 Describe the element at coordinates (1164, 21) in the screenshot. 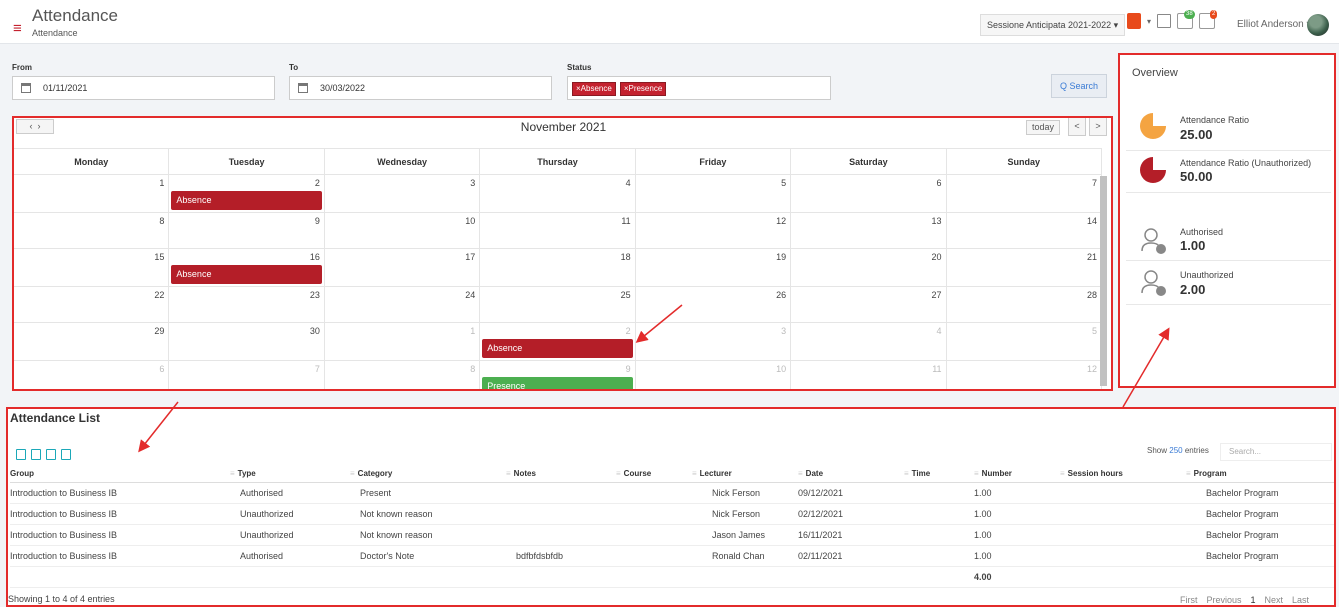

I see `flag-icon` at that location.